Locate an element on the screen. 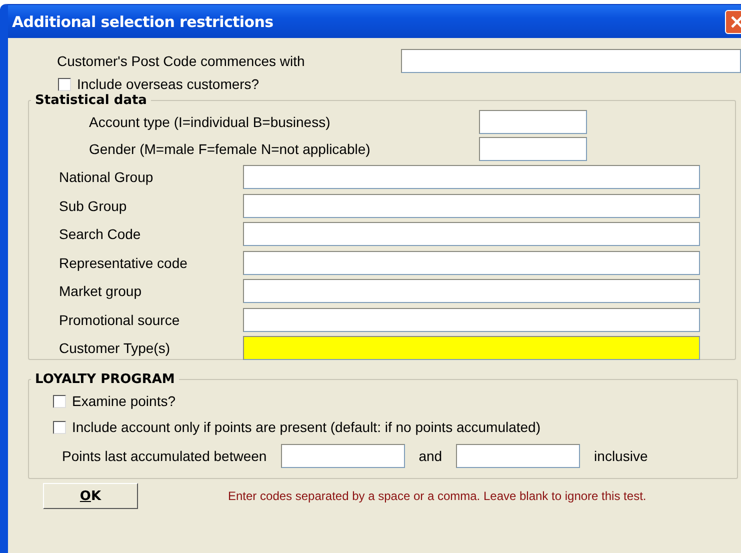 Image resolution: width=741 pixels, height=553 pixels. field-label: Search Code is located at coordinates (100, 234).